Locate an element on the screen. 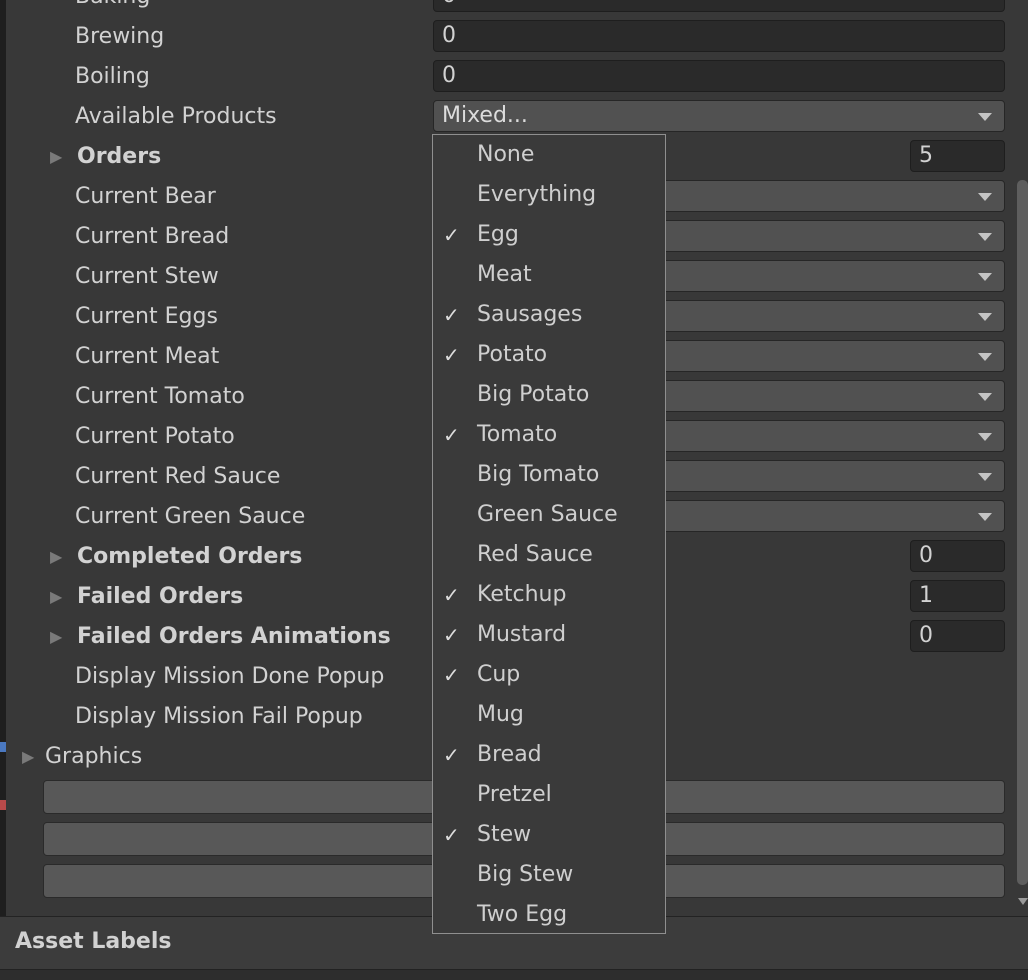 This screenshot has height=980, width=1028. current-tomato-dropdown is located at coordinates (827, 396).